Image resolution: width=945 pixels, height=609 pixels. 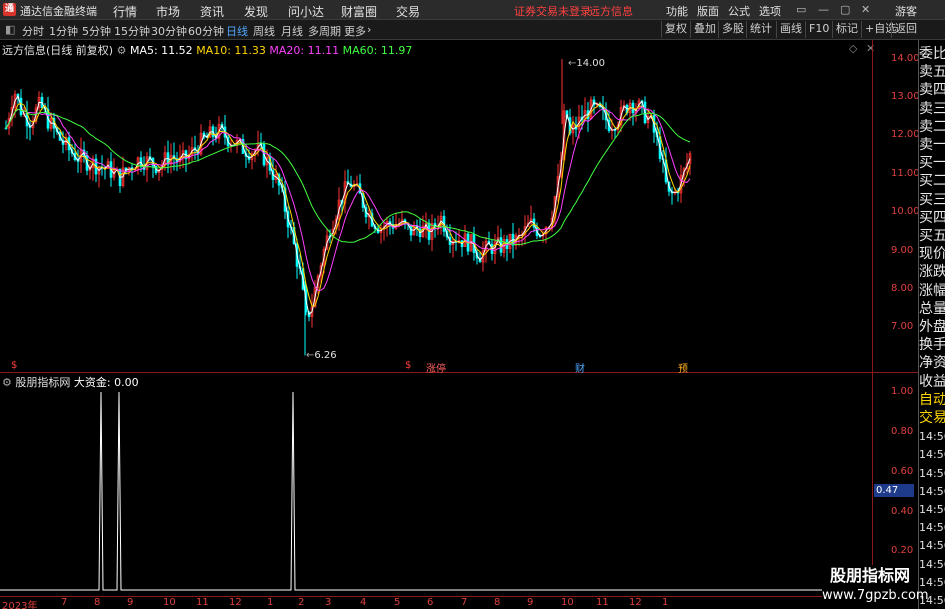 I want to click on side-panel-item: 涨跌, so click(x=932, y=272).